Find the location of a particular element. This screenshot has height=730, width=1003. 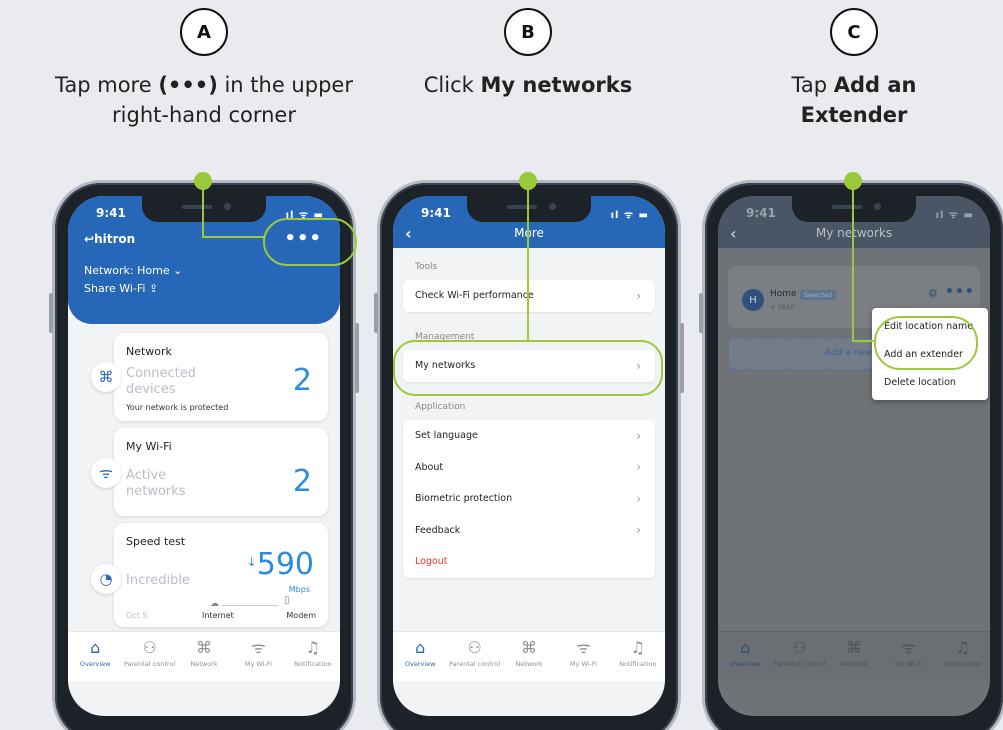

speed-number: 590 is located at coordinates (285, 564).